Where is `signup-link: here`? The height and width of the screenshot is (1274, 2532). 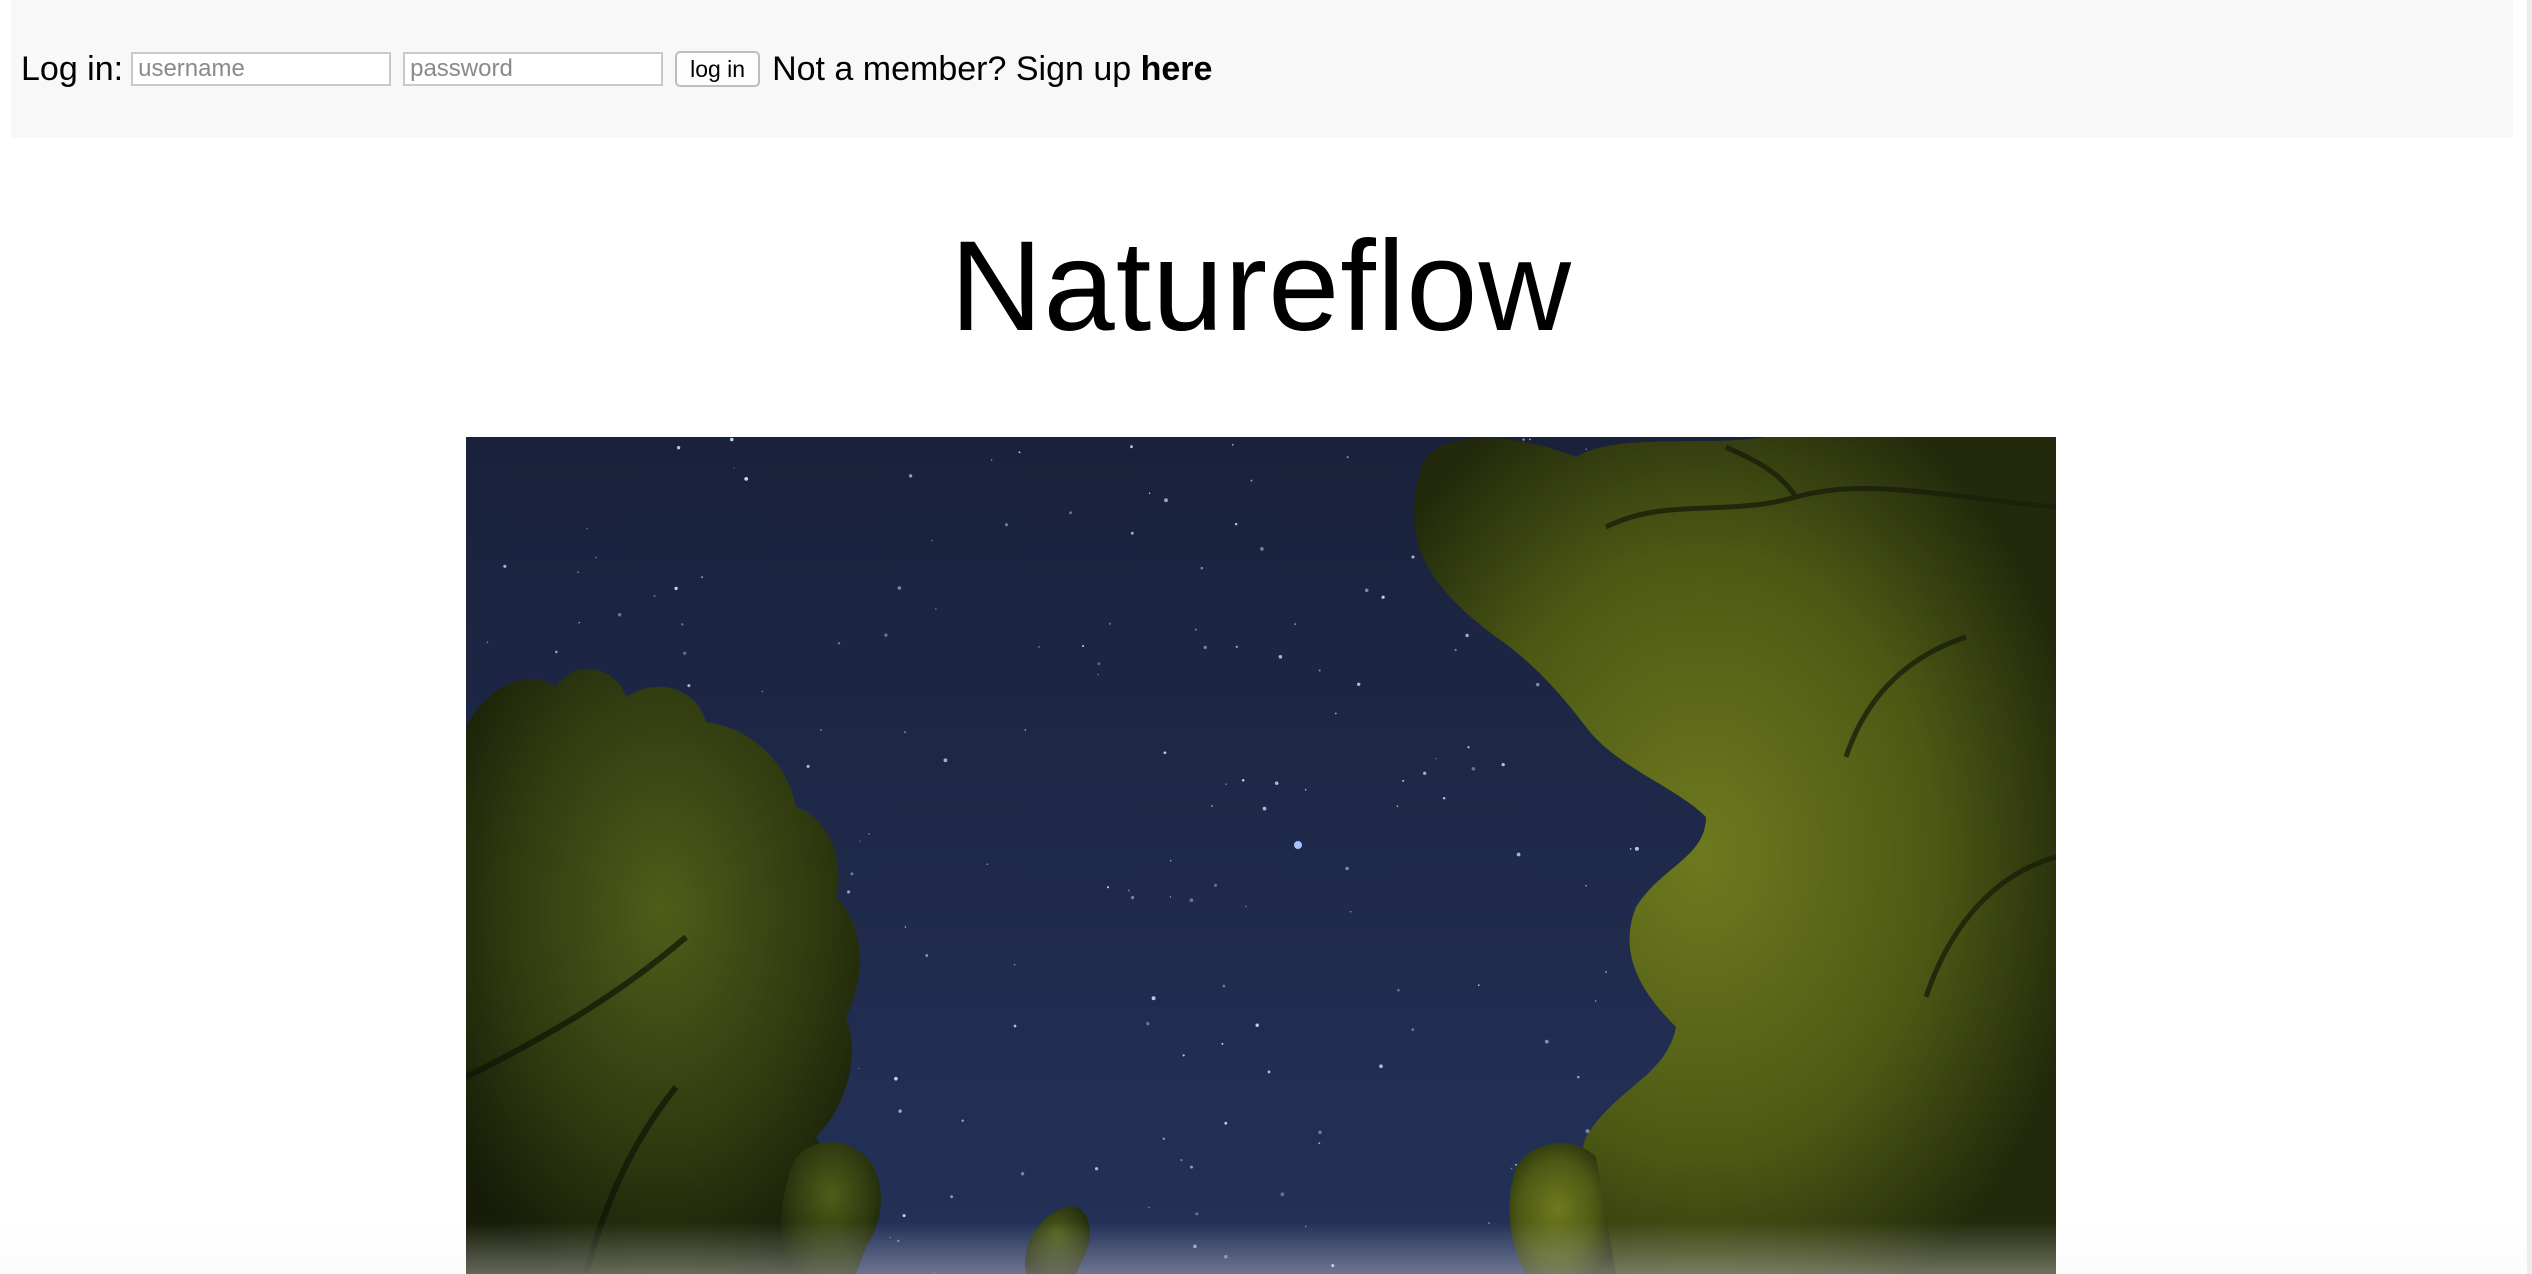
signup-link: here is located at coordinates (1177, 69).